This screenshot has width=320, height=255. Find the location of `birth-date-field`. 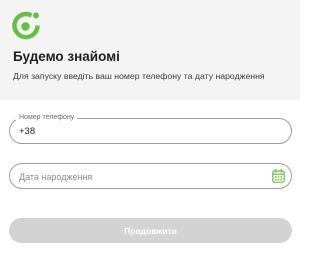

birth-date-field is located at coordinates (150, 176).